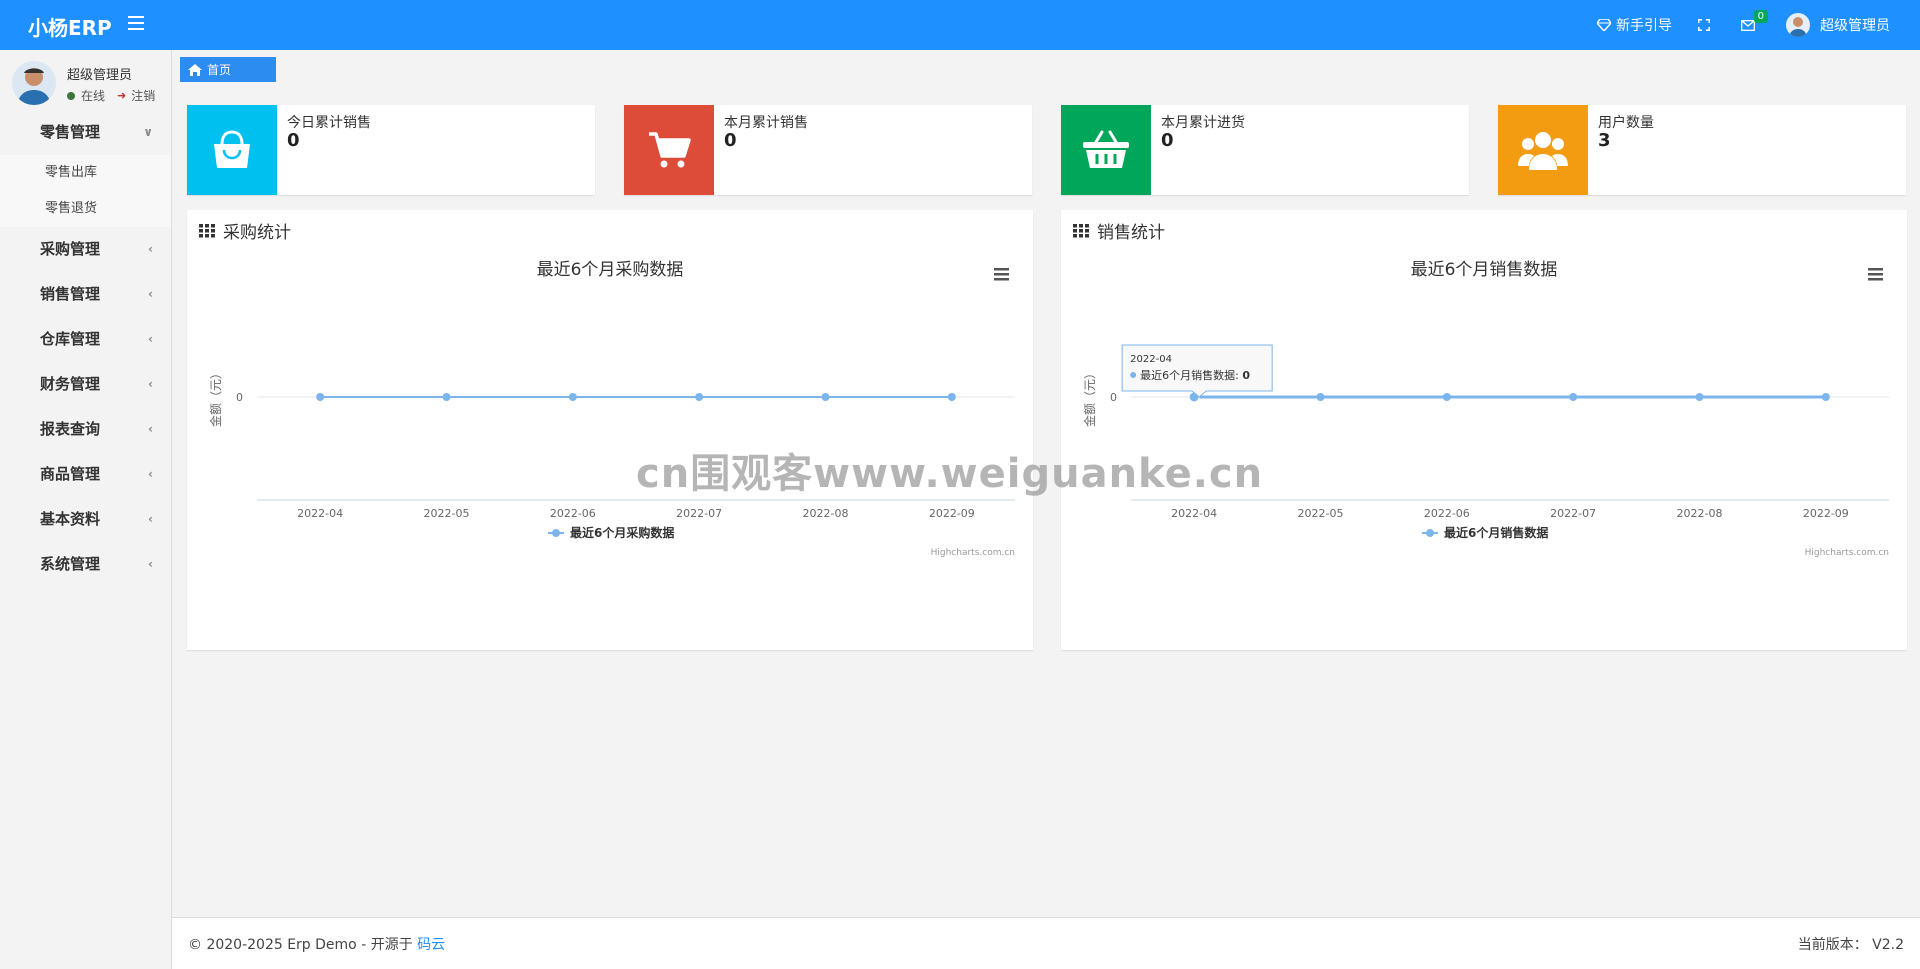 This screenshot has width=1920, height=969. What do you see at coordinates (85, 384) in the screenshot?
I see `sidebar-item-finance: 财务管理 ‹` at bounding box center [85, 384].